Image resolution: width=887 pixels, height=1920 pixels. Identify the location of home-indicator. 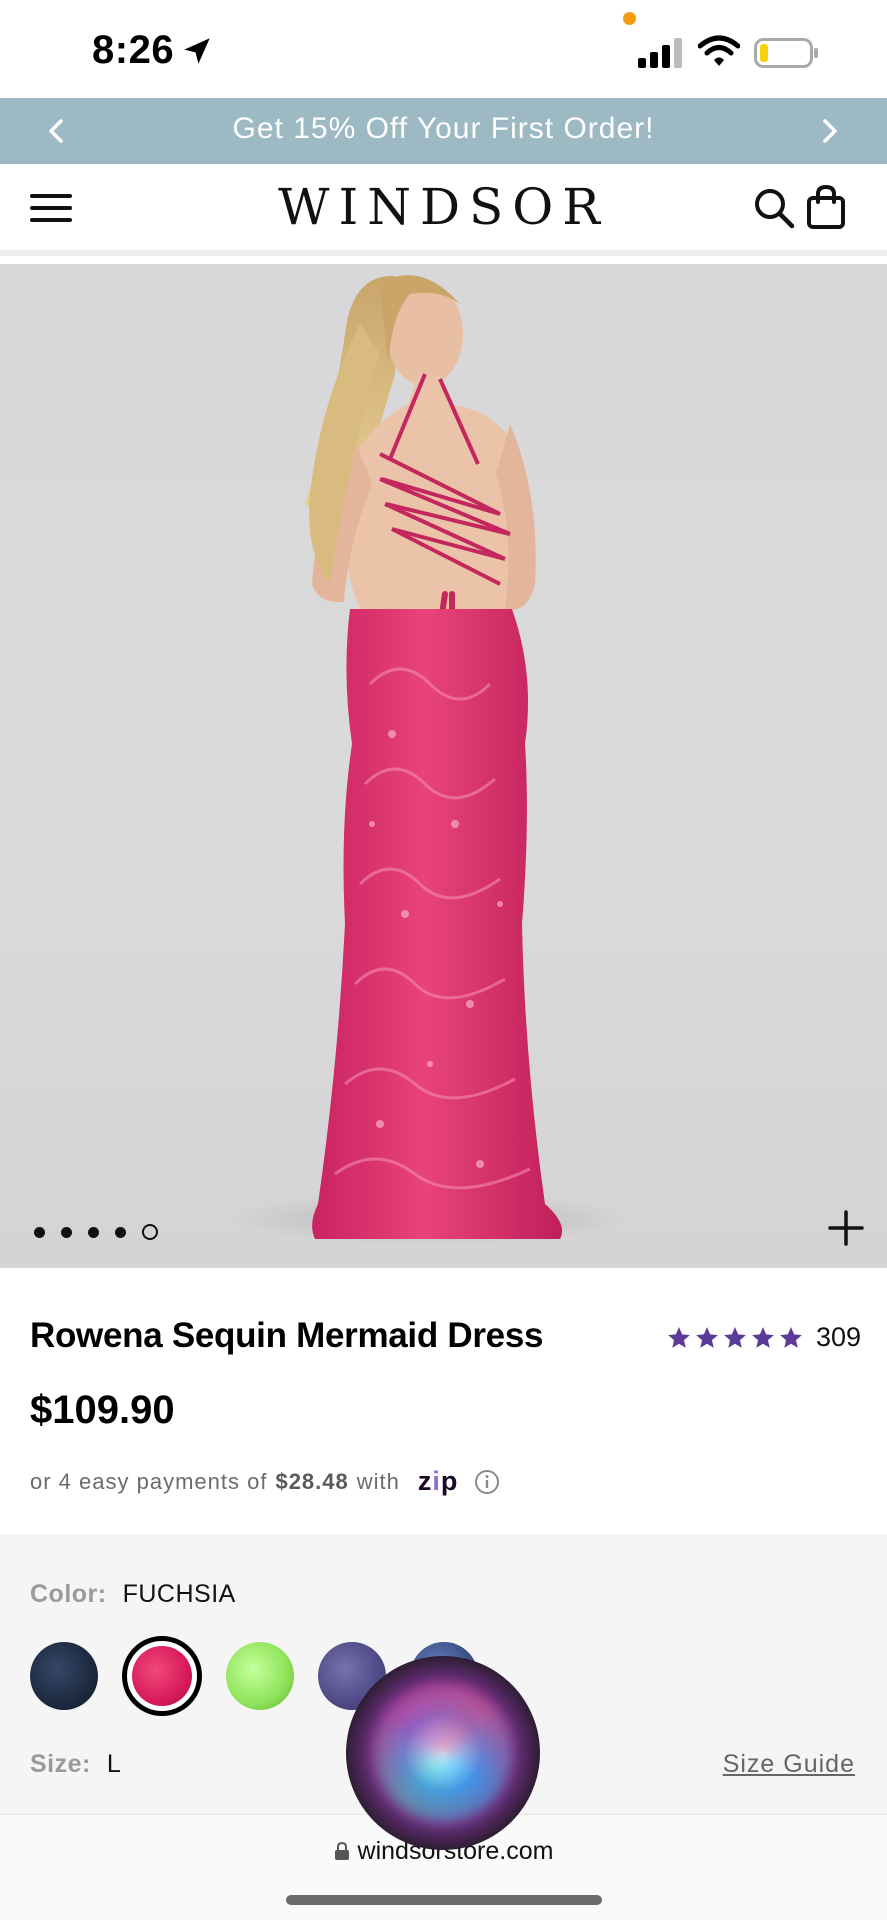
(444, 1900).